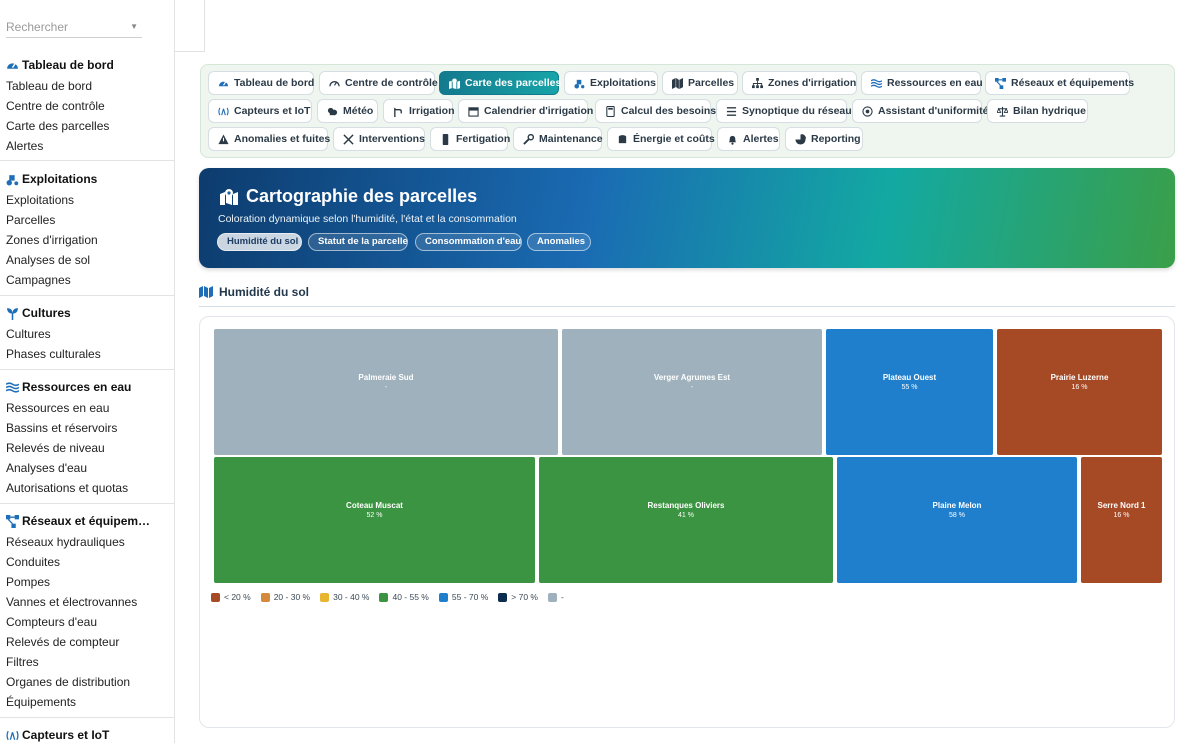 The image size is (1200, 743). What do you see at coordinates (500, 83) in the screenshot?
I see `tab-carte-des-parcelles: Carte des parcelles` at bounding box center [500, 83].